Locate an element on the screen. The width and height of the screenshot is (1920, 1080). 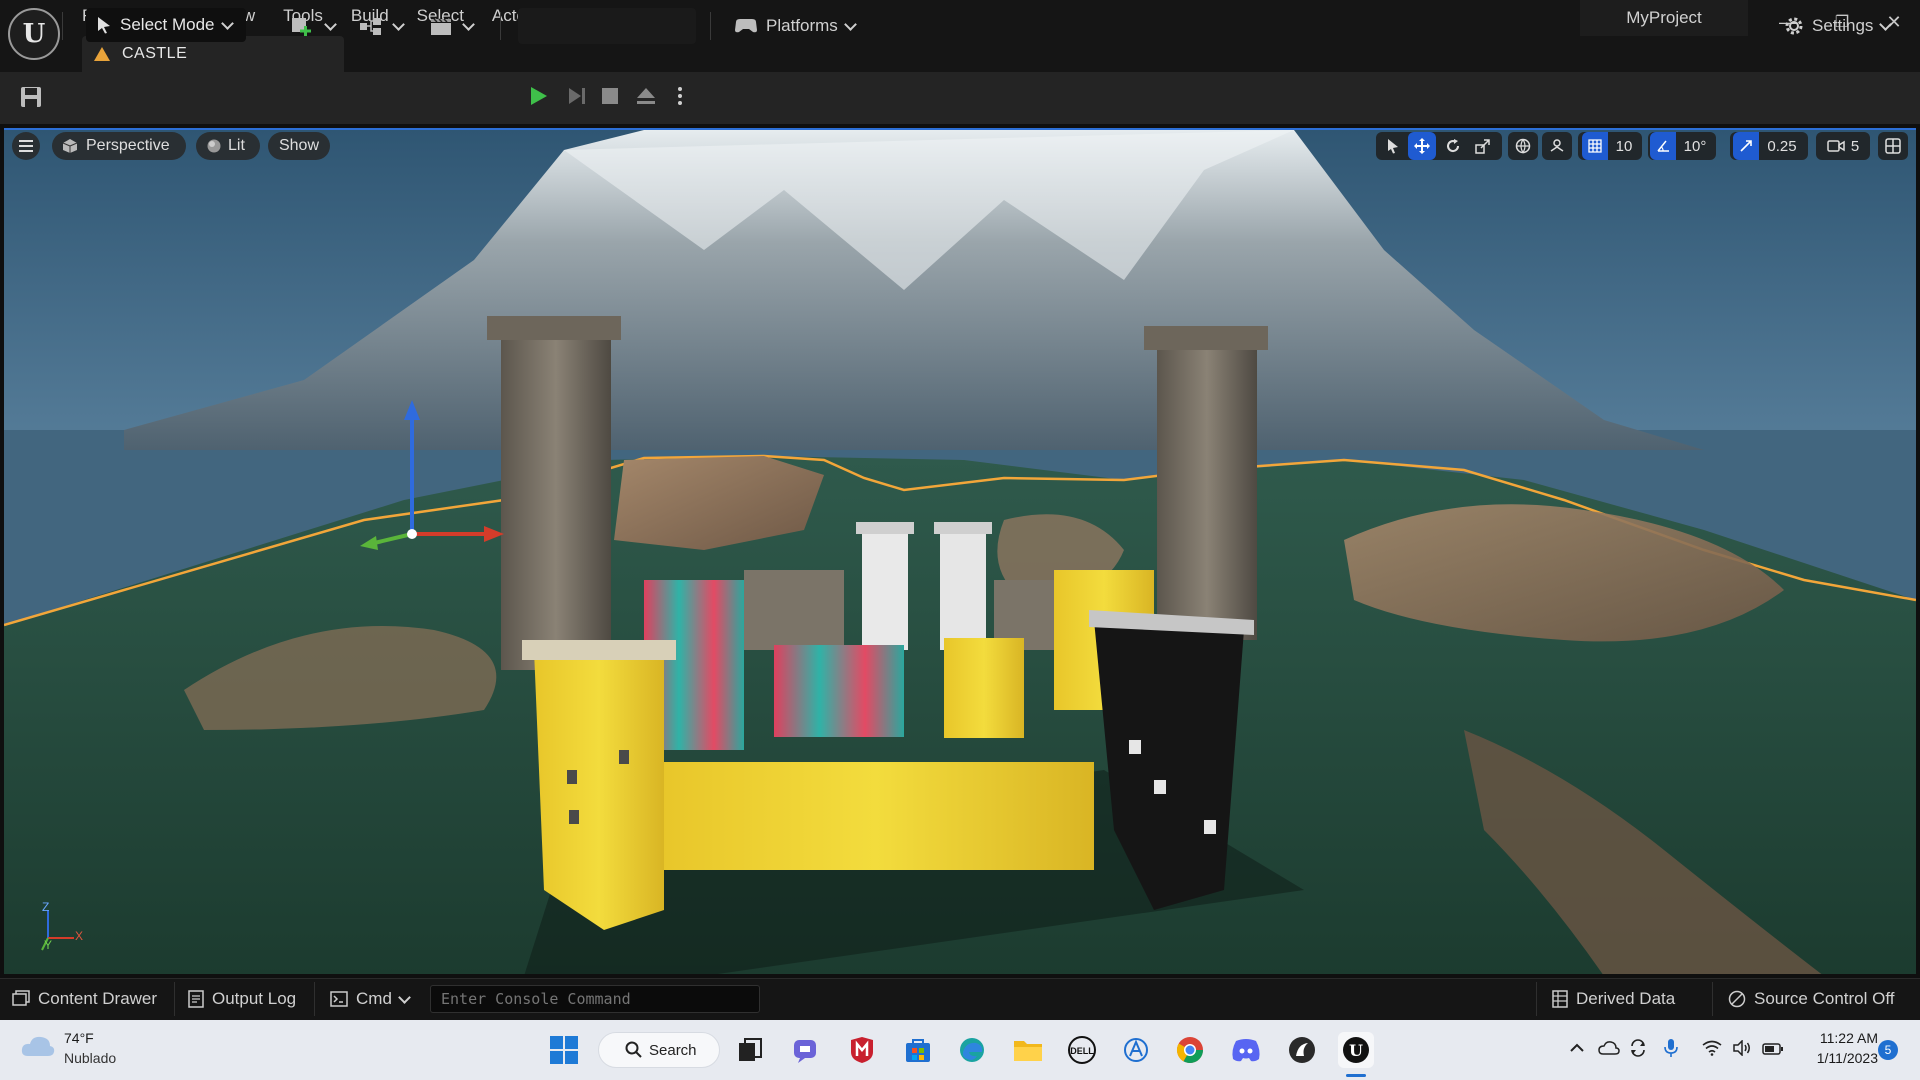
terminal-icon is located at coordinates (339, 999).